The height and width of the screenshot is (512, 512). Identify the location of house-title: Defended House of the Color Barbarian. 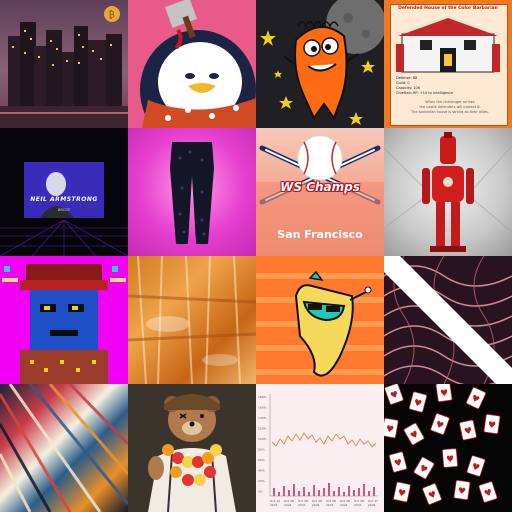
(448, 8).